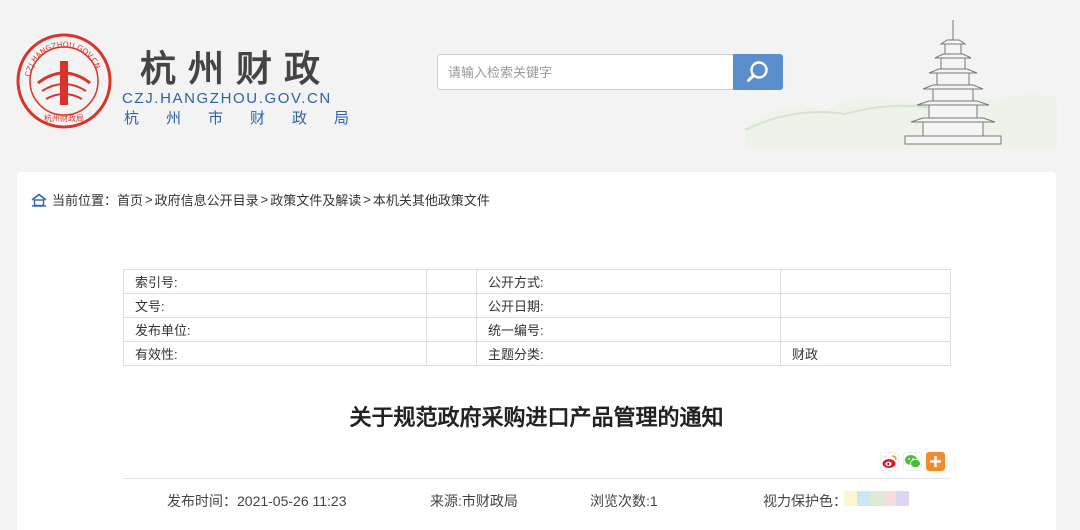  Describe the element at coordinates (130, 199) in the screenshot. I see `breadcrumb-home: 首页` at that location.